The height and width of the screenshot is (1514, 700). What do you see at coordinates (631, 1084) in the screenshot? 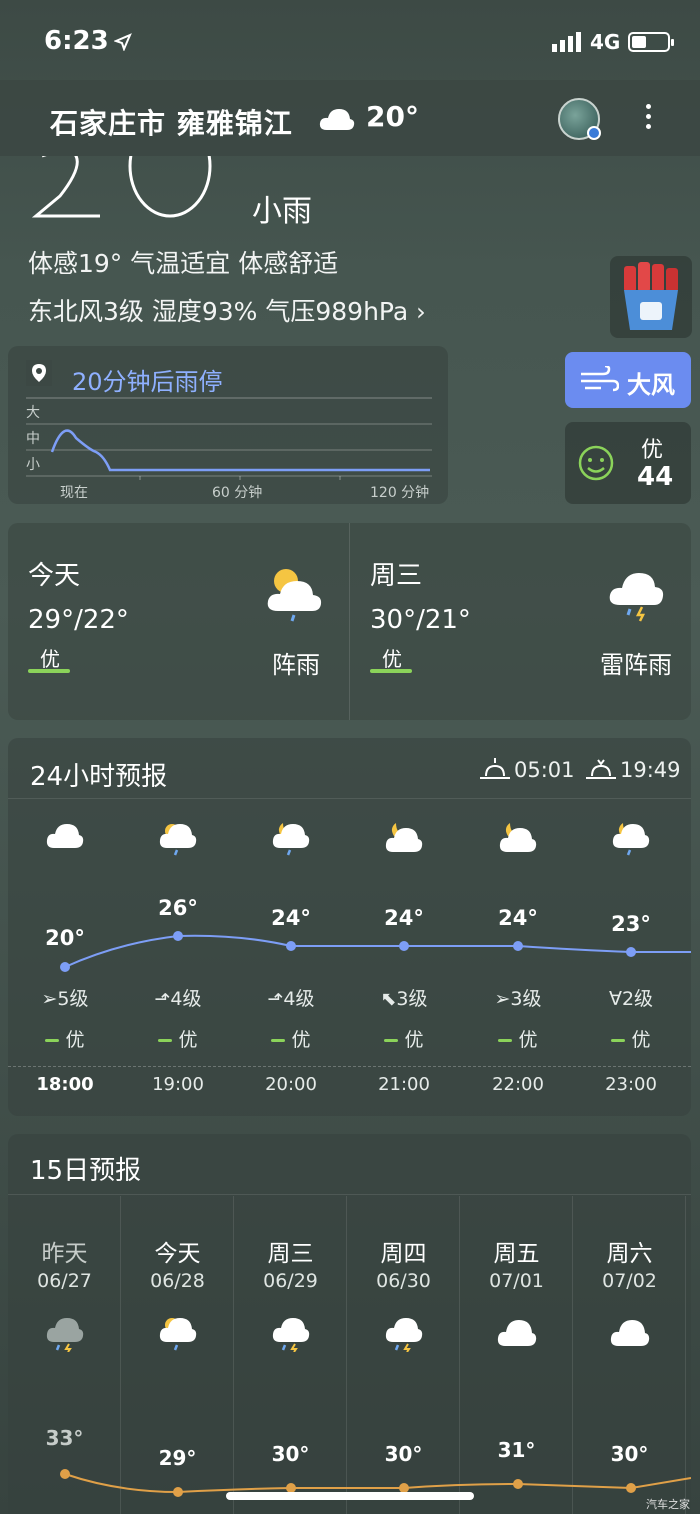
I see `hour-time: 23:00` at bounding box center [631, 1084].